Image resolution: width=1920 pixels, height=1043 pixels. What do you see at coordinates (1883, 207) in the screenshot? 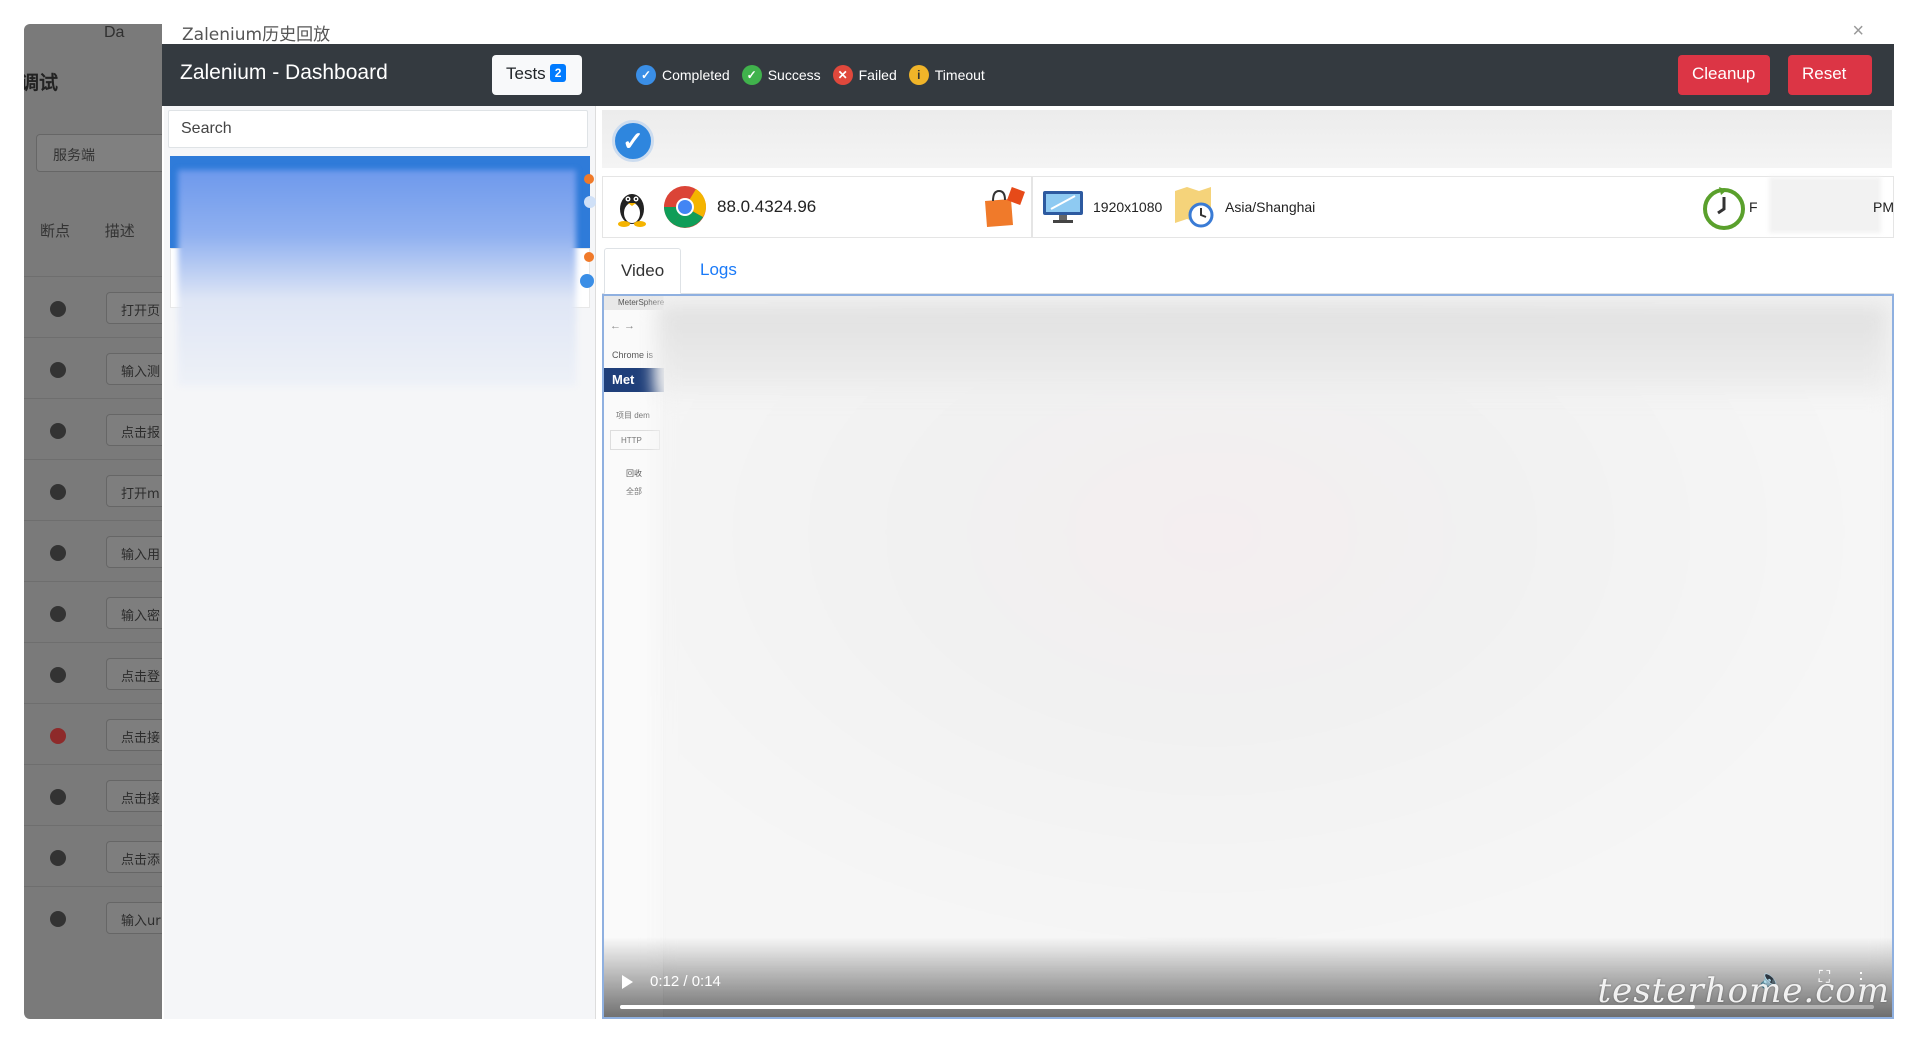
I see `start-time-suffix: PM` at bounding box center [1883, 207].